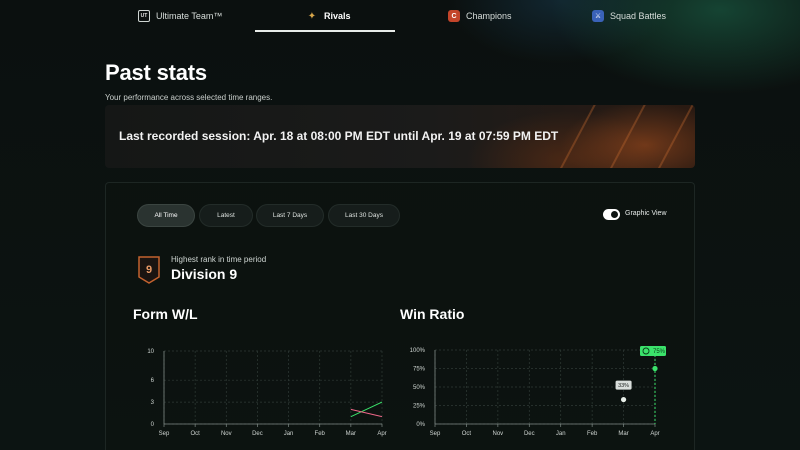  I want to click on tab-ultimate-team: UT Ultimate Team™, so click(180, 16).